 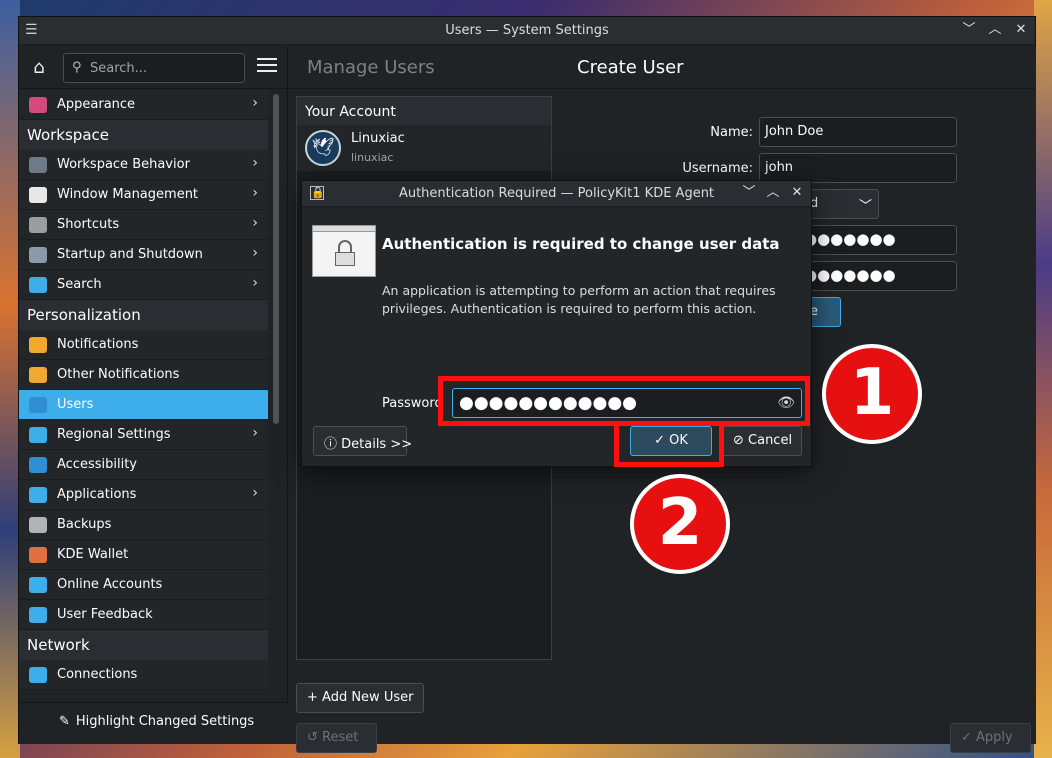 I want to click on sidebar-item-label: KDE Wallet, so click(x=93, y=554).